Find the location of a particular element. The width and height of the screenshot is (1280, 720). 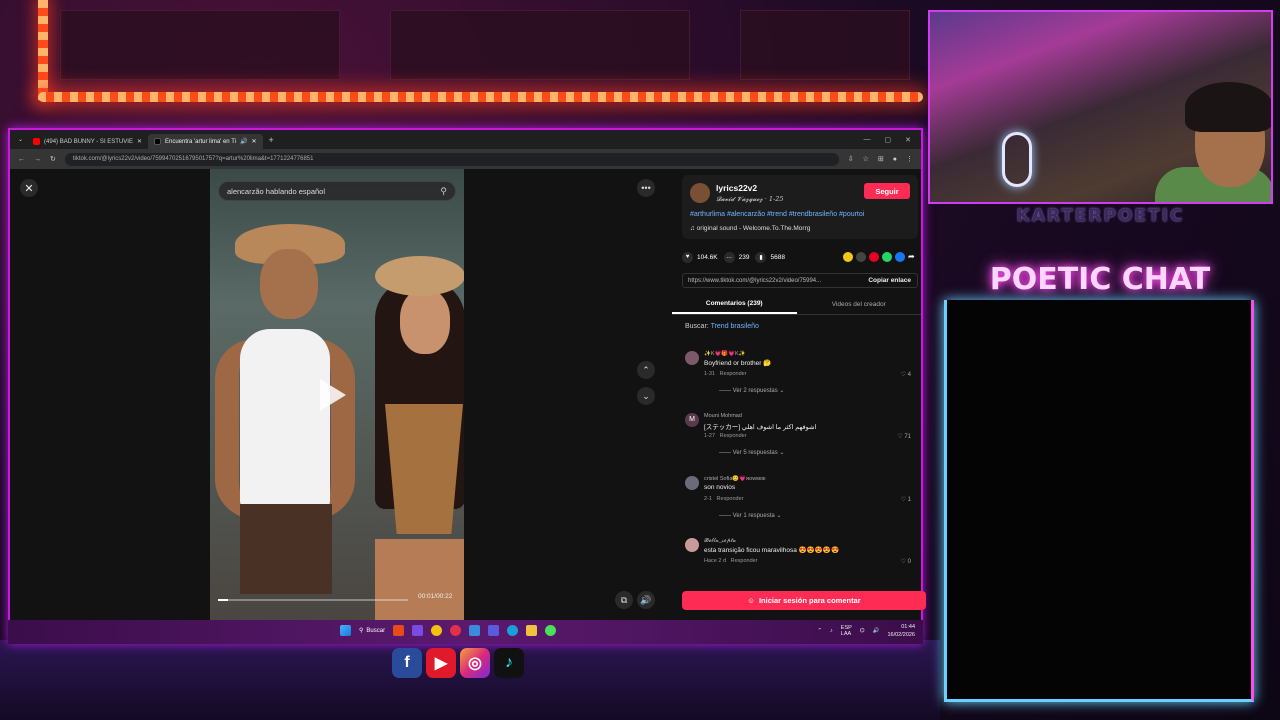

view-replies-button: —— Ver 5 respuestas ⌄ is located at coordinates (751, 452).